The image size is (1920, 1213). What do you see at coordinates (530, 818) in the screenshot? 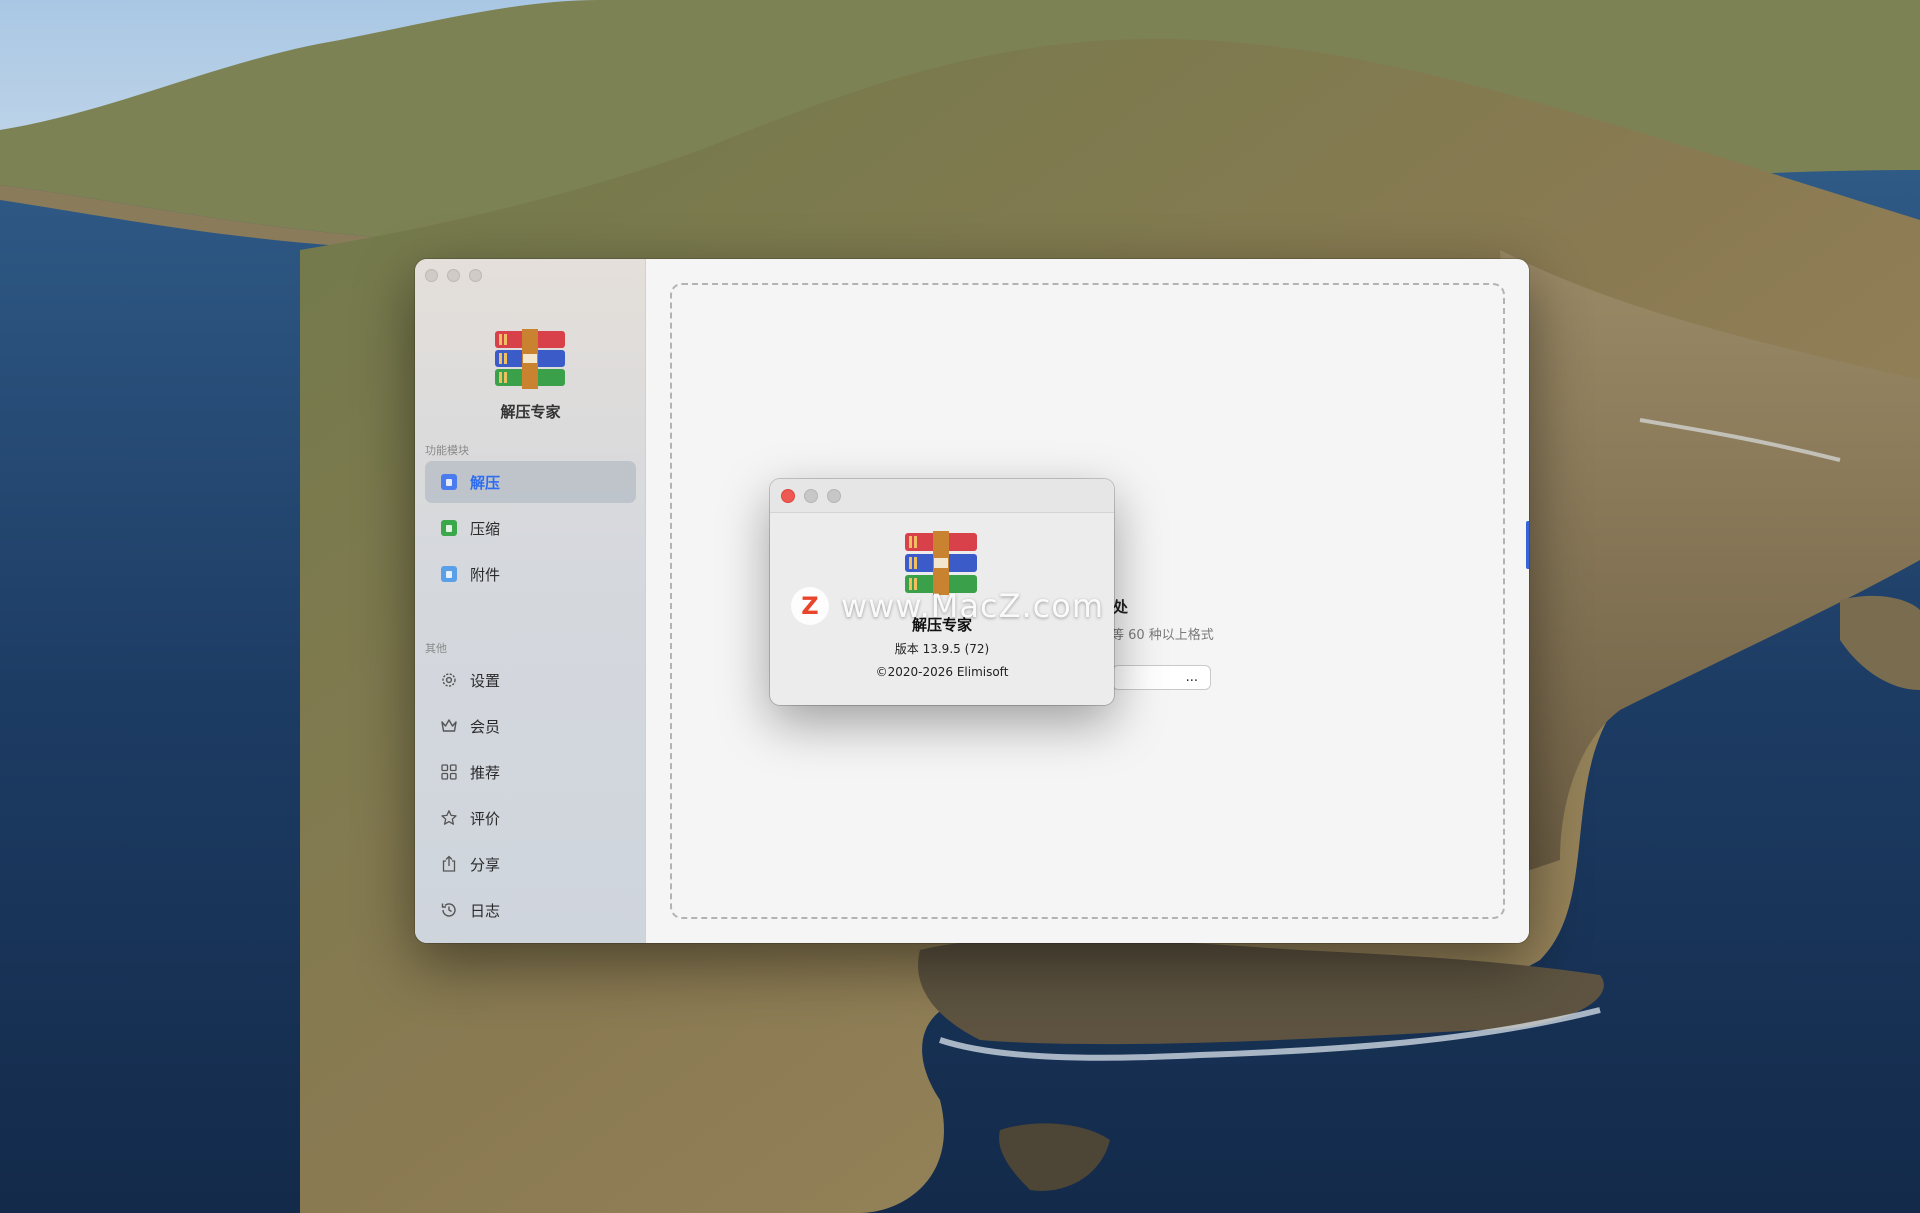
I see `sidebar-item-rate: 评价` at bounding box center [530, 818].